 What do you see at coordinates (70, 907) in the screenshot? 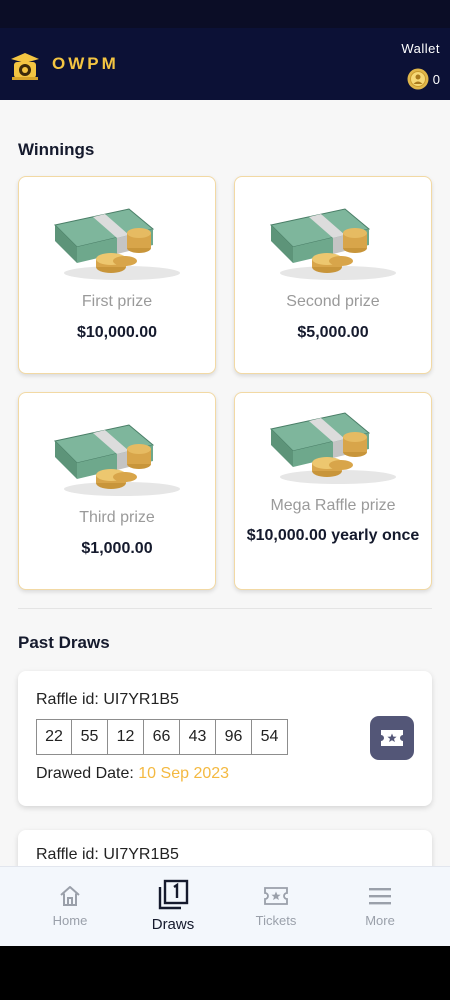
I see `nav-home: Home` at bounding box center [70, 907].